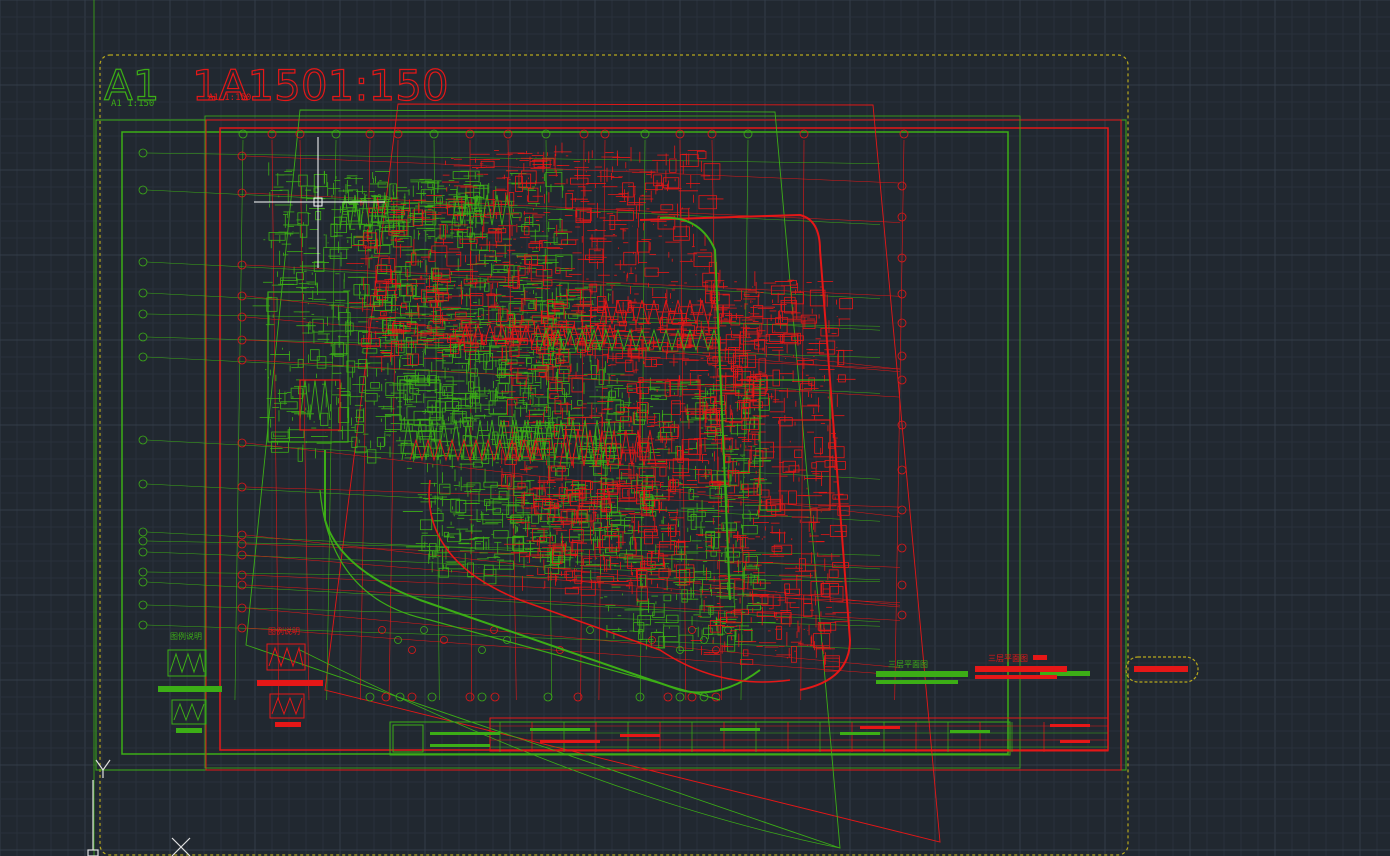  I want to click on sheet-label-a1-small-red: A1 1:150, so click(229, 98).